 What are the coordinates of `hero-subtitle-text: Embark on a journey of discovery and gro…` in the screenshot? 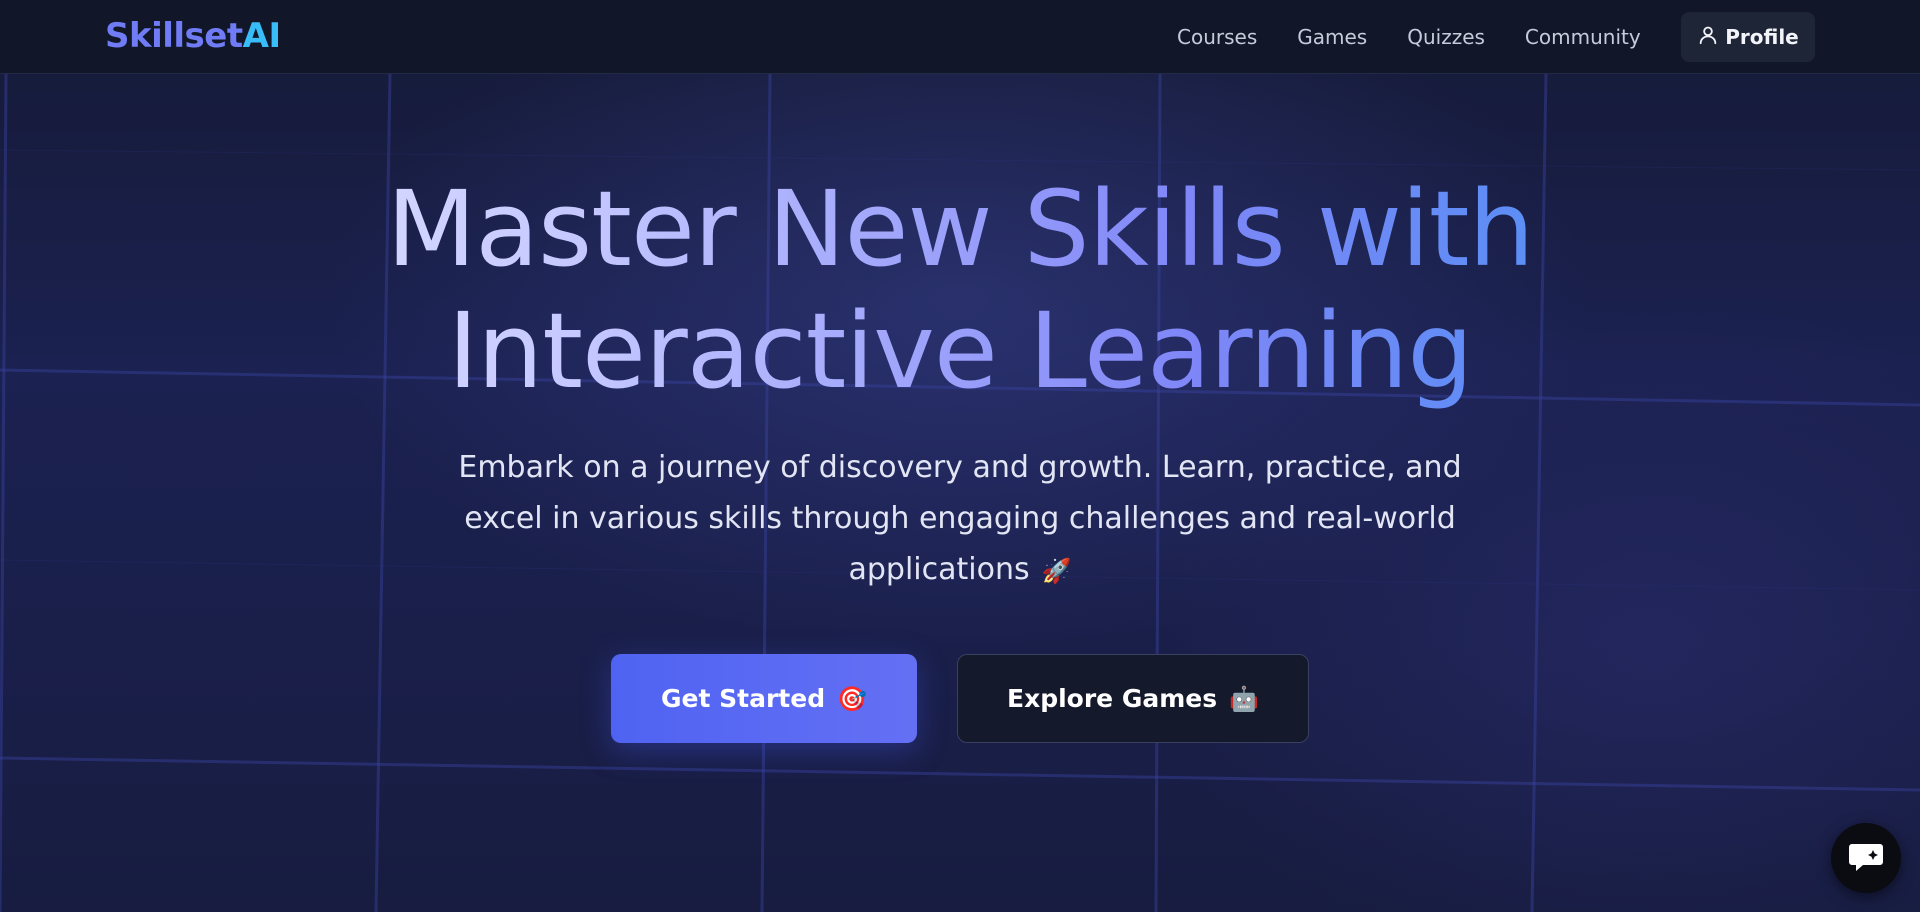 It's located at (960, 518).